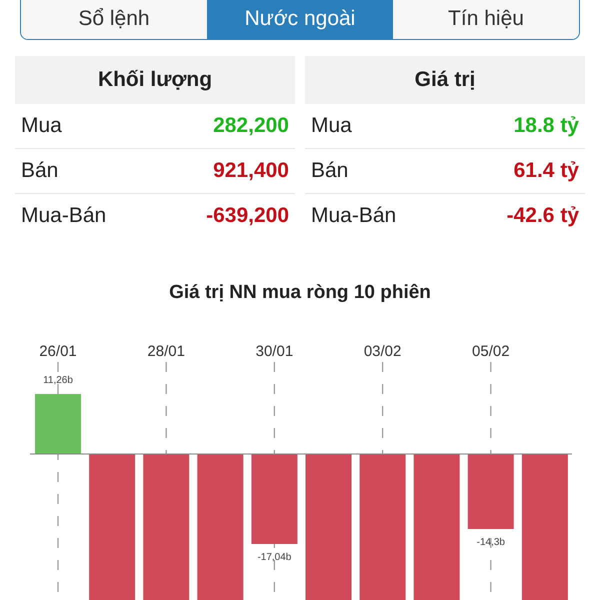 Image resolution: width=600 pixels, height=600 pixels. What do you see at coordinates (275, 351) in the screenshot?
I see `date-label: 30/01` at bounding box center [275, 351].